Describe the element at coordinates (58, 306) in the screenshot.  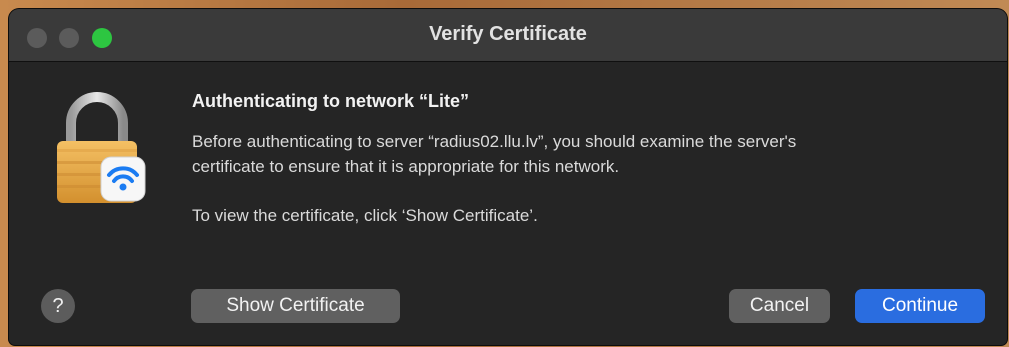
I see `help-button: ?` at that location.